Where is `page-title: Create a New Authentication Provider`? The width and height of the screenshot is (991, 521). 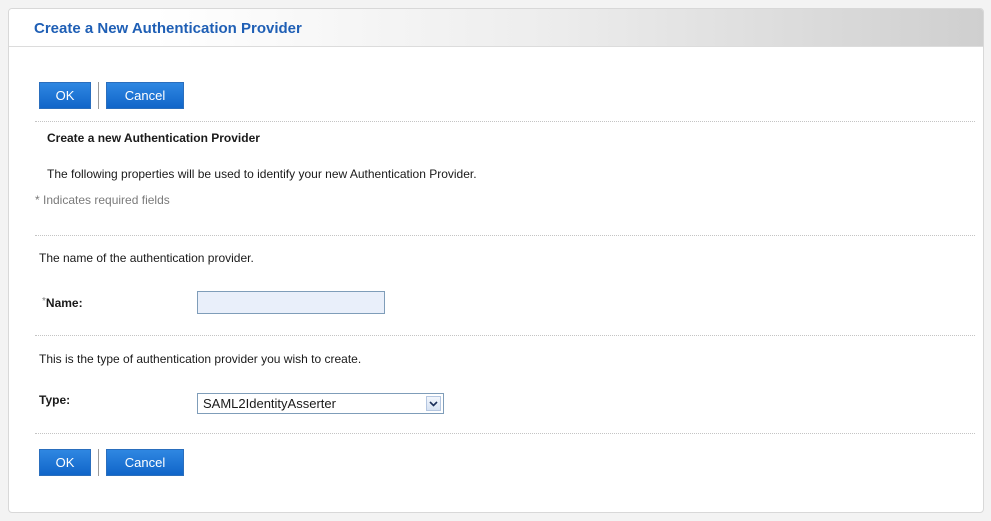 page-title: Create a New Authentication Provider is located at coordinates (168, 28).